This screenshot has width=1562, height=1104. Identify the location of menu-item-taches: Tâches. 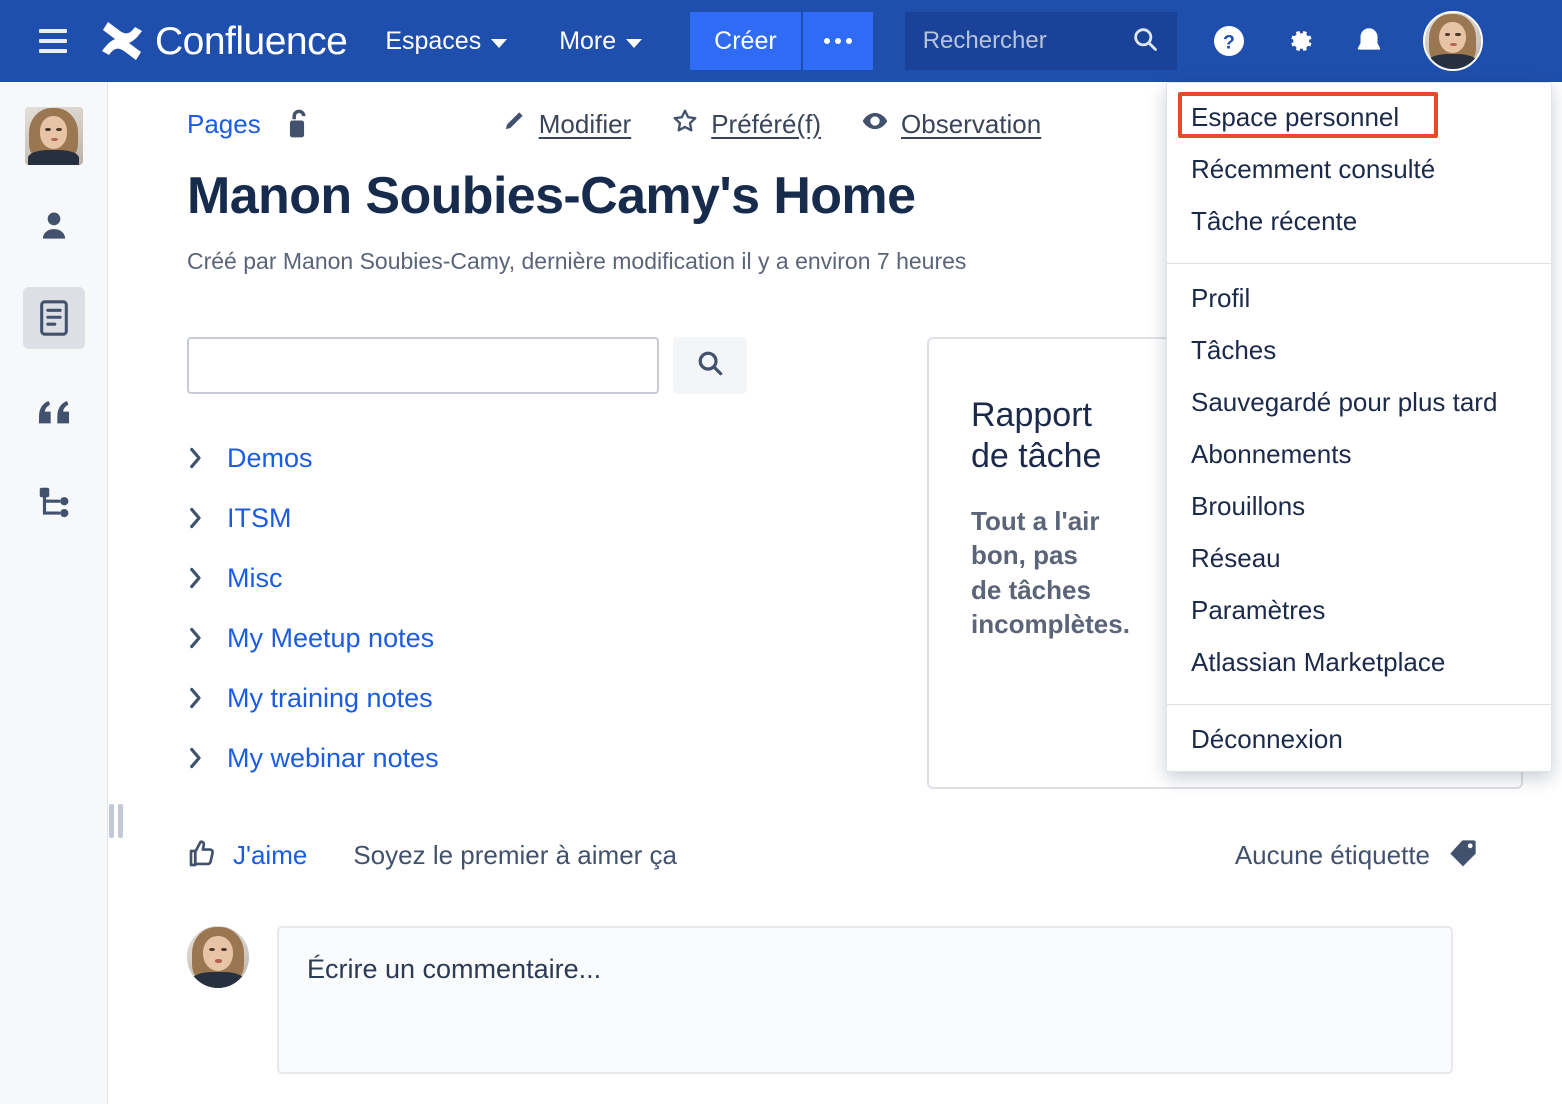
(1359, 350).